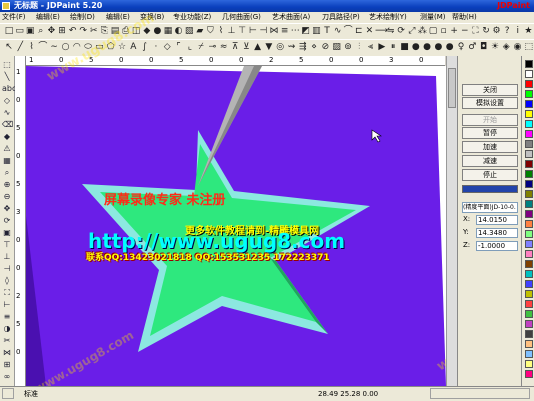 This screenshot has width=534, height=401. Describe the element at coordinates (528, 31) in the screenshot. I see `star-icon: ★` at that location.